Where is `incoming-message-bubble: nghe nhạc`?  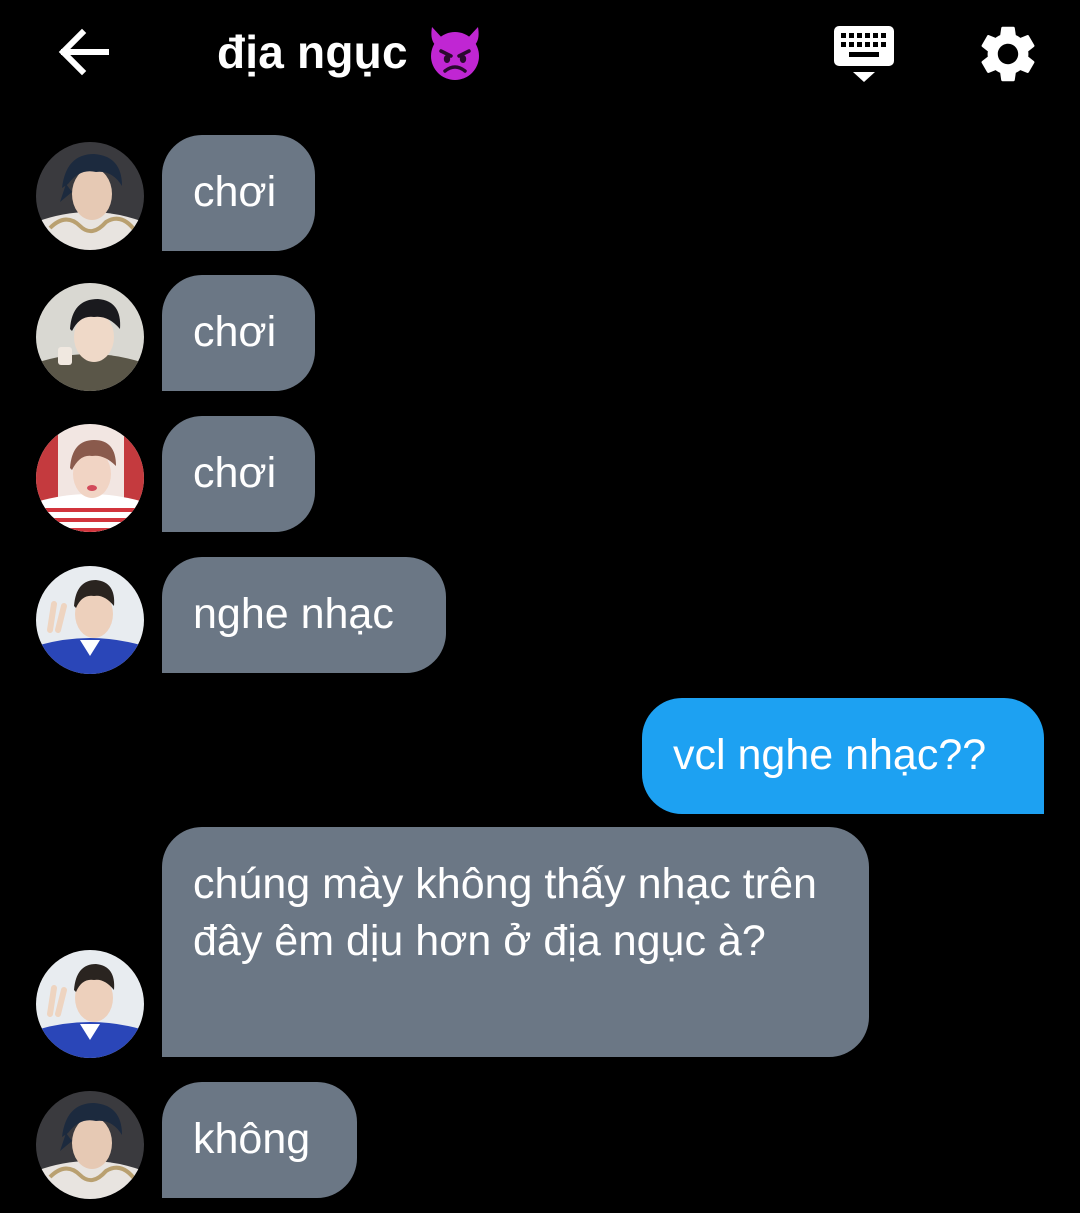 incoming-message-bubble: nghe nhạc is located at coordinates (304, 615).